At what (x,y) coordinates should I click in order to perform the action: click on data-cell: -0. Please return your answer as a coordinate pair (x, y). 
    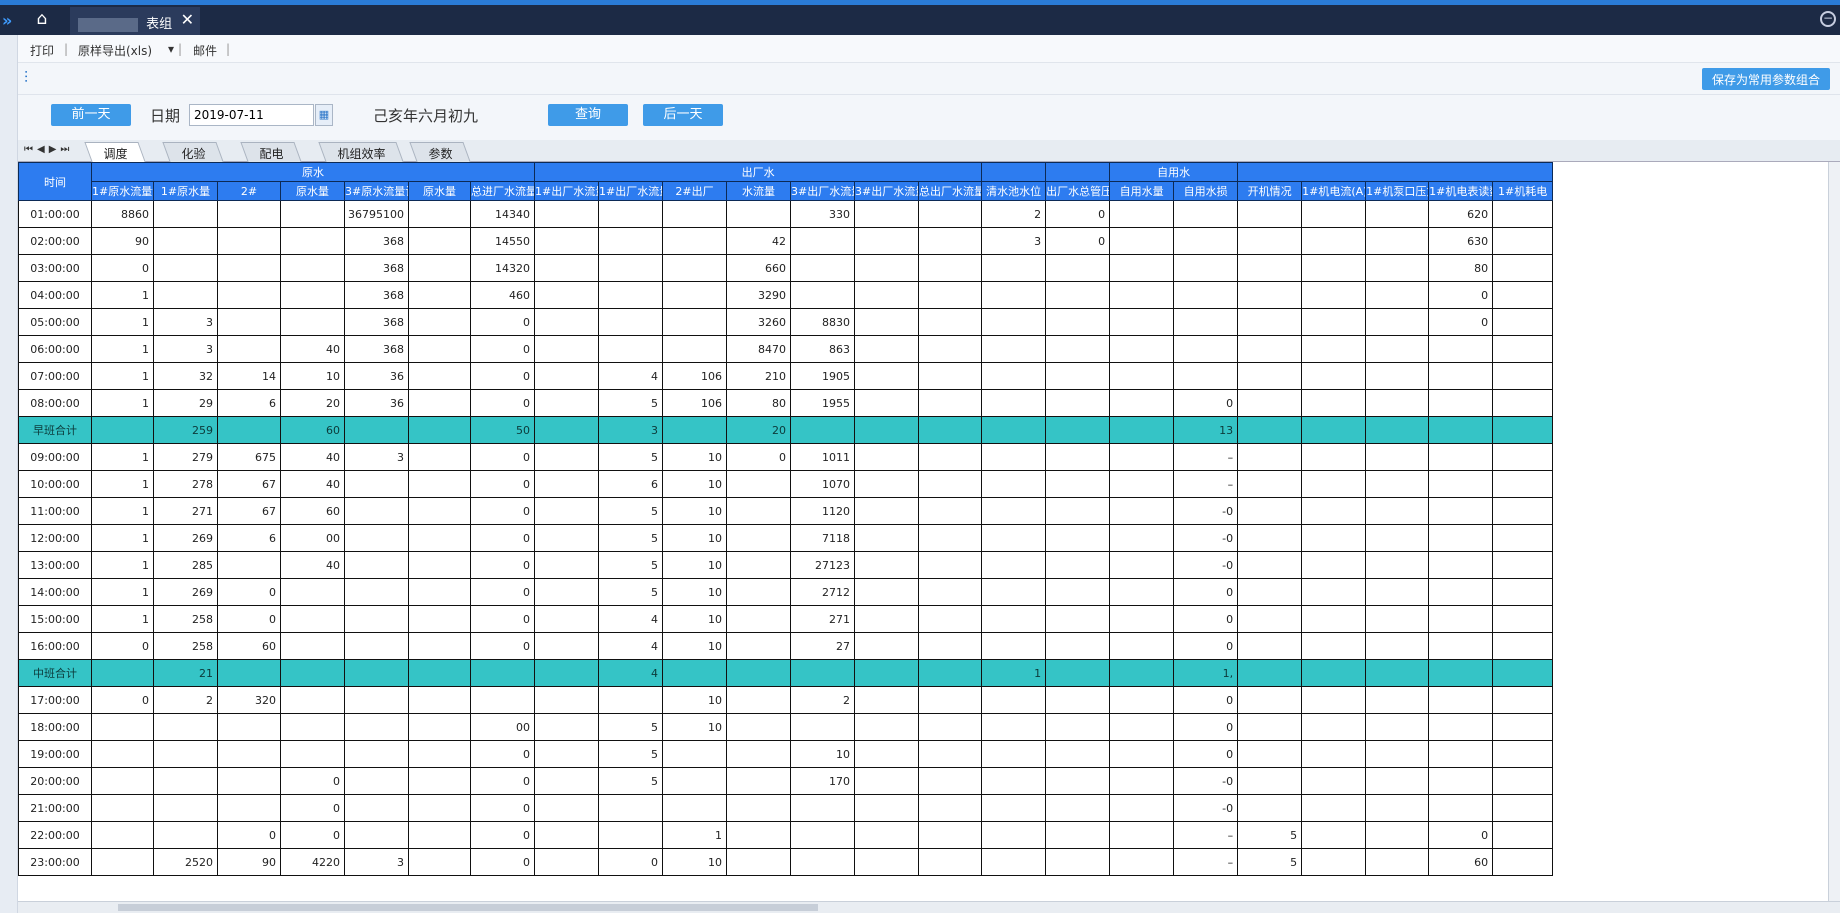
    Looking at the image, I should click on (1206, 538).